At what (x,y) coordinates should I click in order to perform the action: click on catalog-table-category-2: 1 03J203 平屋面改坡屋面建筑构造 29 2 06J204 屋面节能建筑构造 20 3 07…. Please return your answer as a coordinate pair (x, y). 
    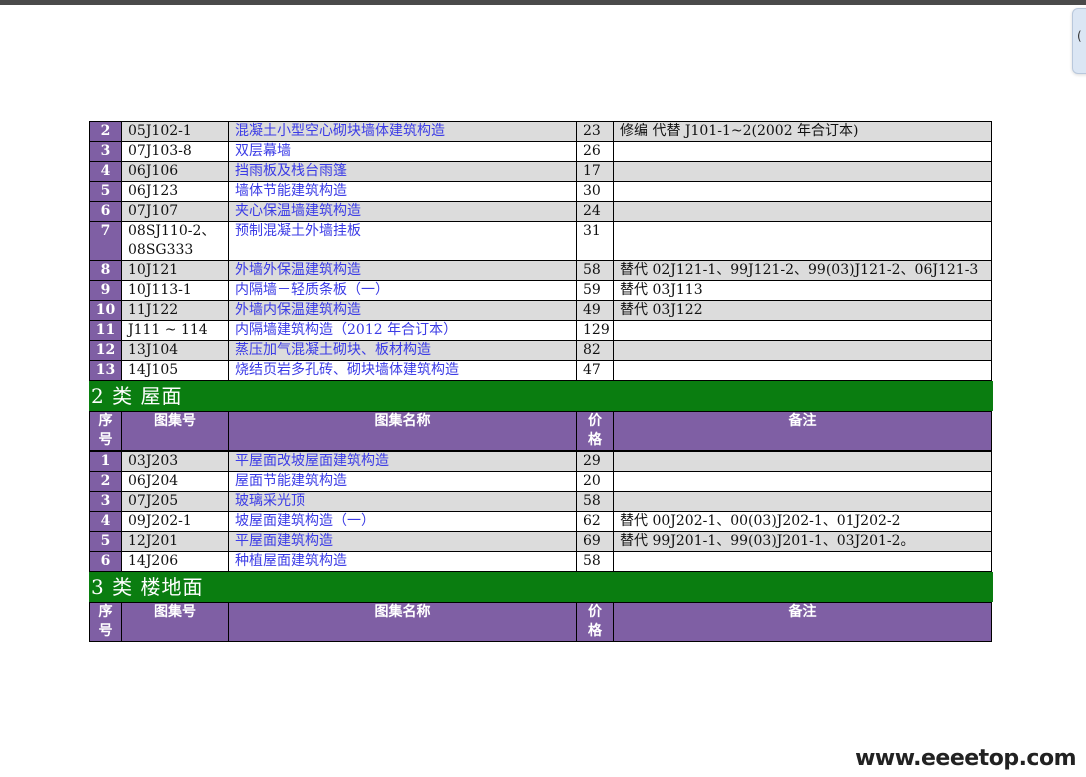
    Looking at the image, I should click on (540, 511).